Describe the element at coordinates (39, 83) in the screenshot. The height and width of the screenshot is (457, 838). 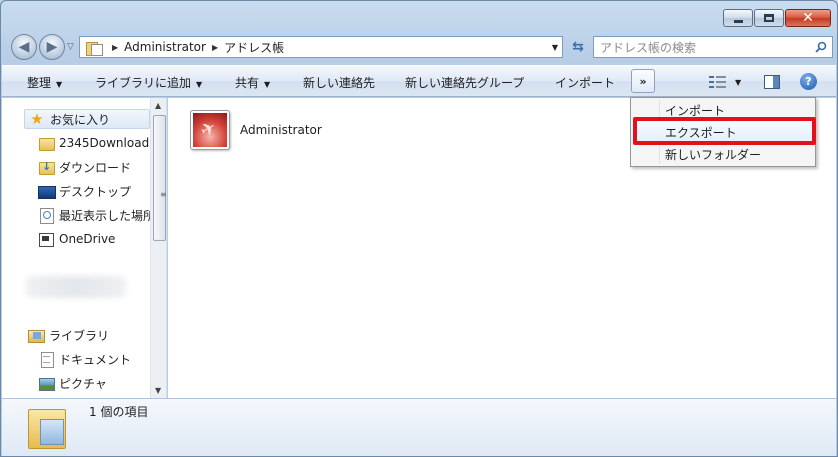
I see `organize-label: 整理` at that location.